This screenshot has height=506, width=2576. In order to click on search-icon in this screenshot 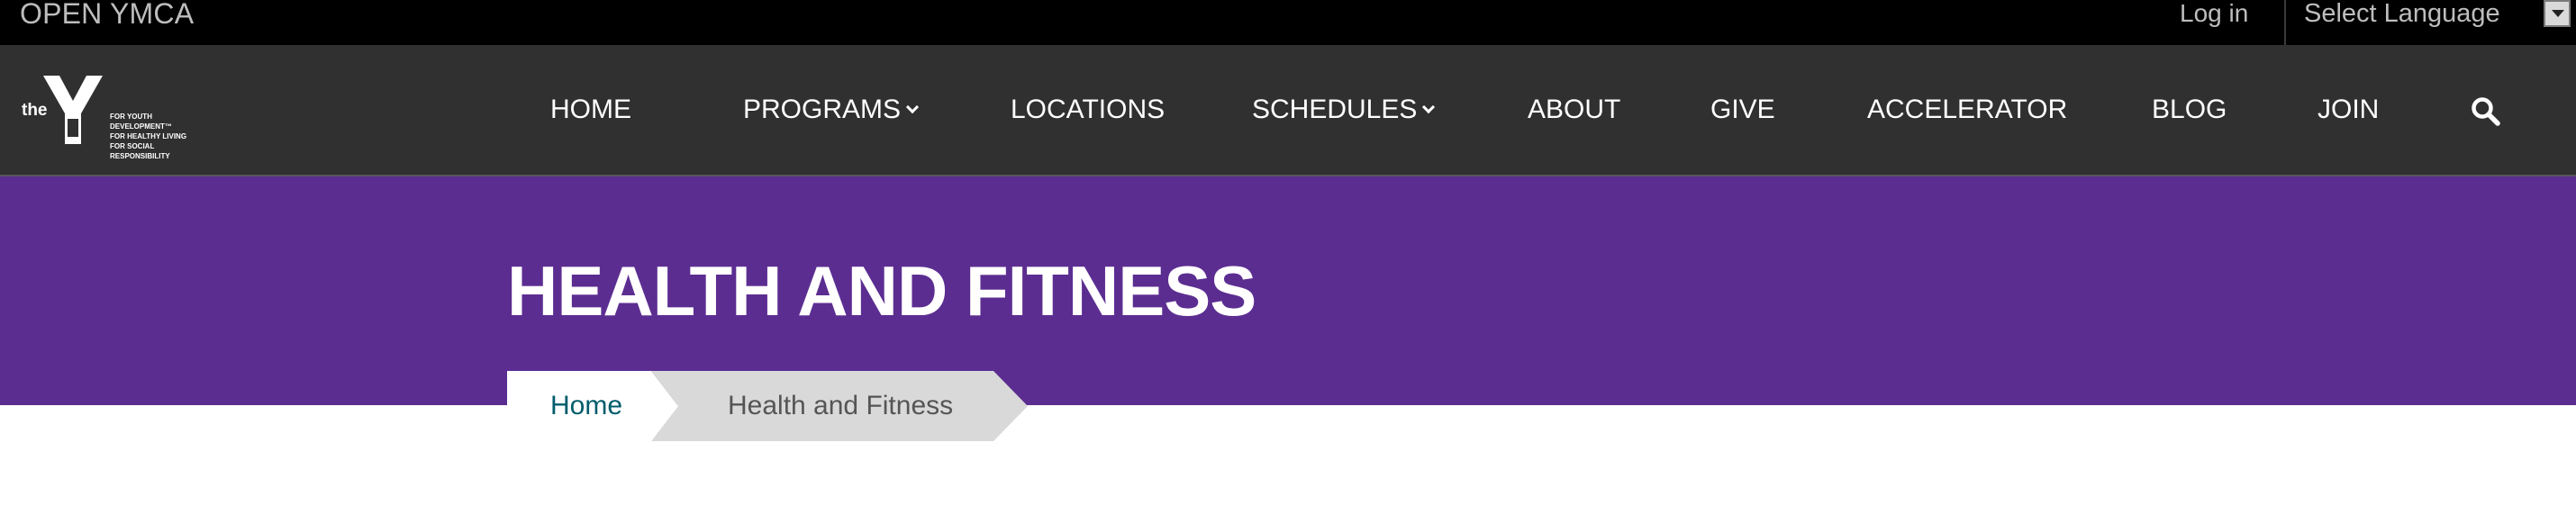, I will do `click(2486, 111)`.